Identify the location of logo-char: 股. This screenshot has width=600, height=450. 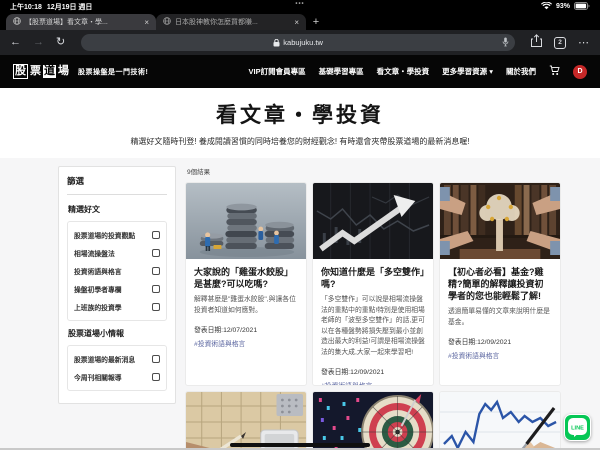
(20, 71).